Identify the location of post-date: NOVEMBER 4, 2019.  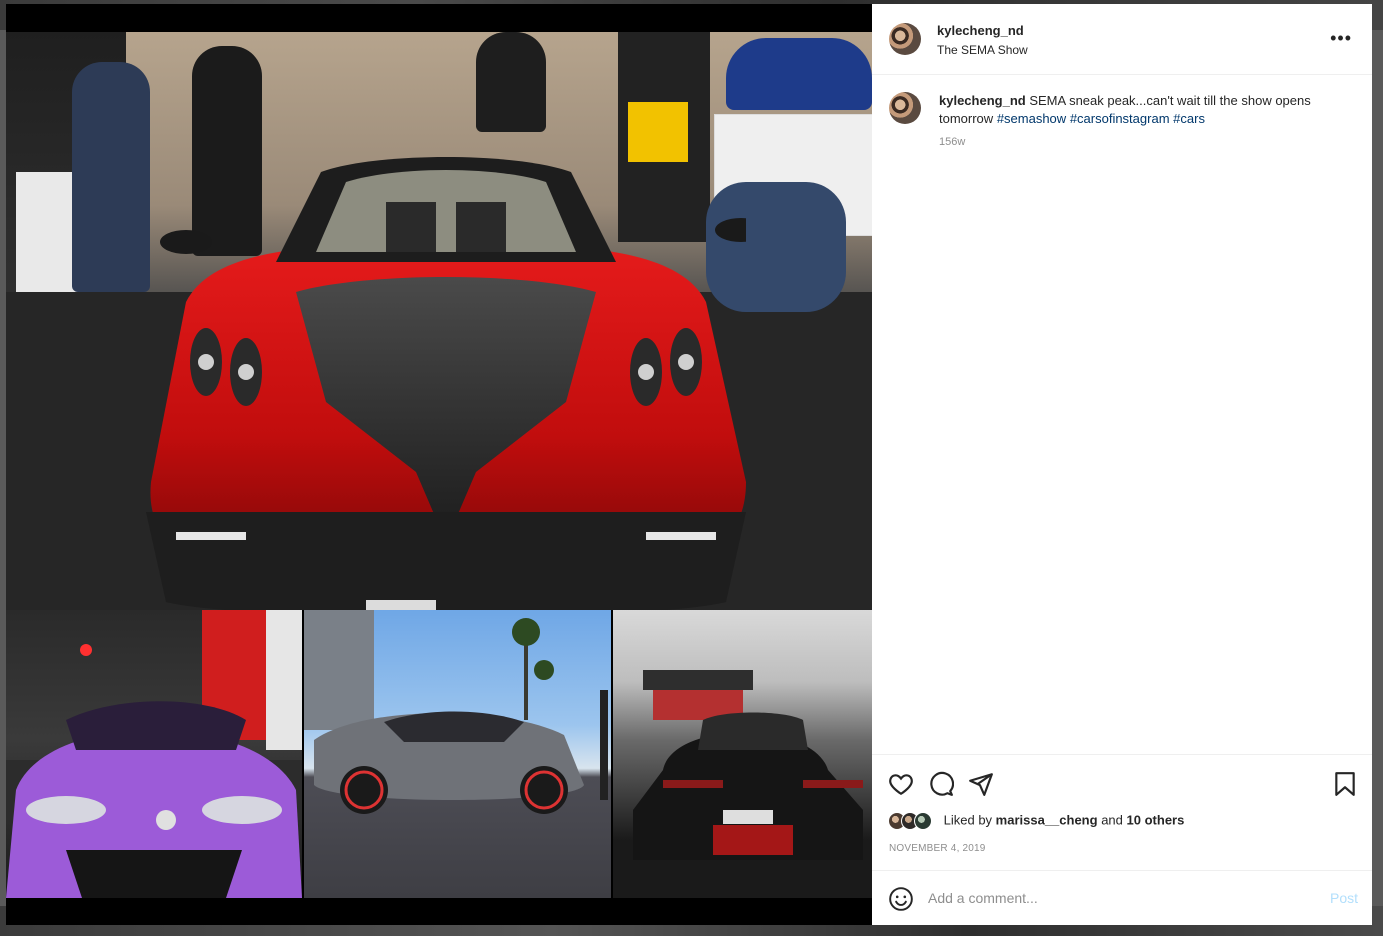
(937, 848).